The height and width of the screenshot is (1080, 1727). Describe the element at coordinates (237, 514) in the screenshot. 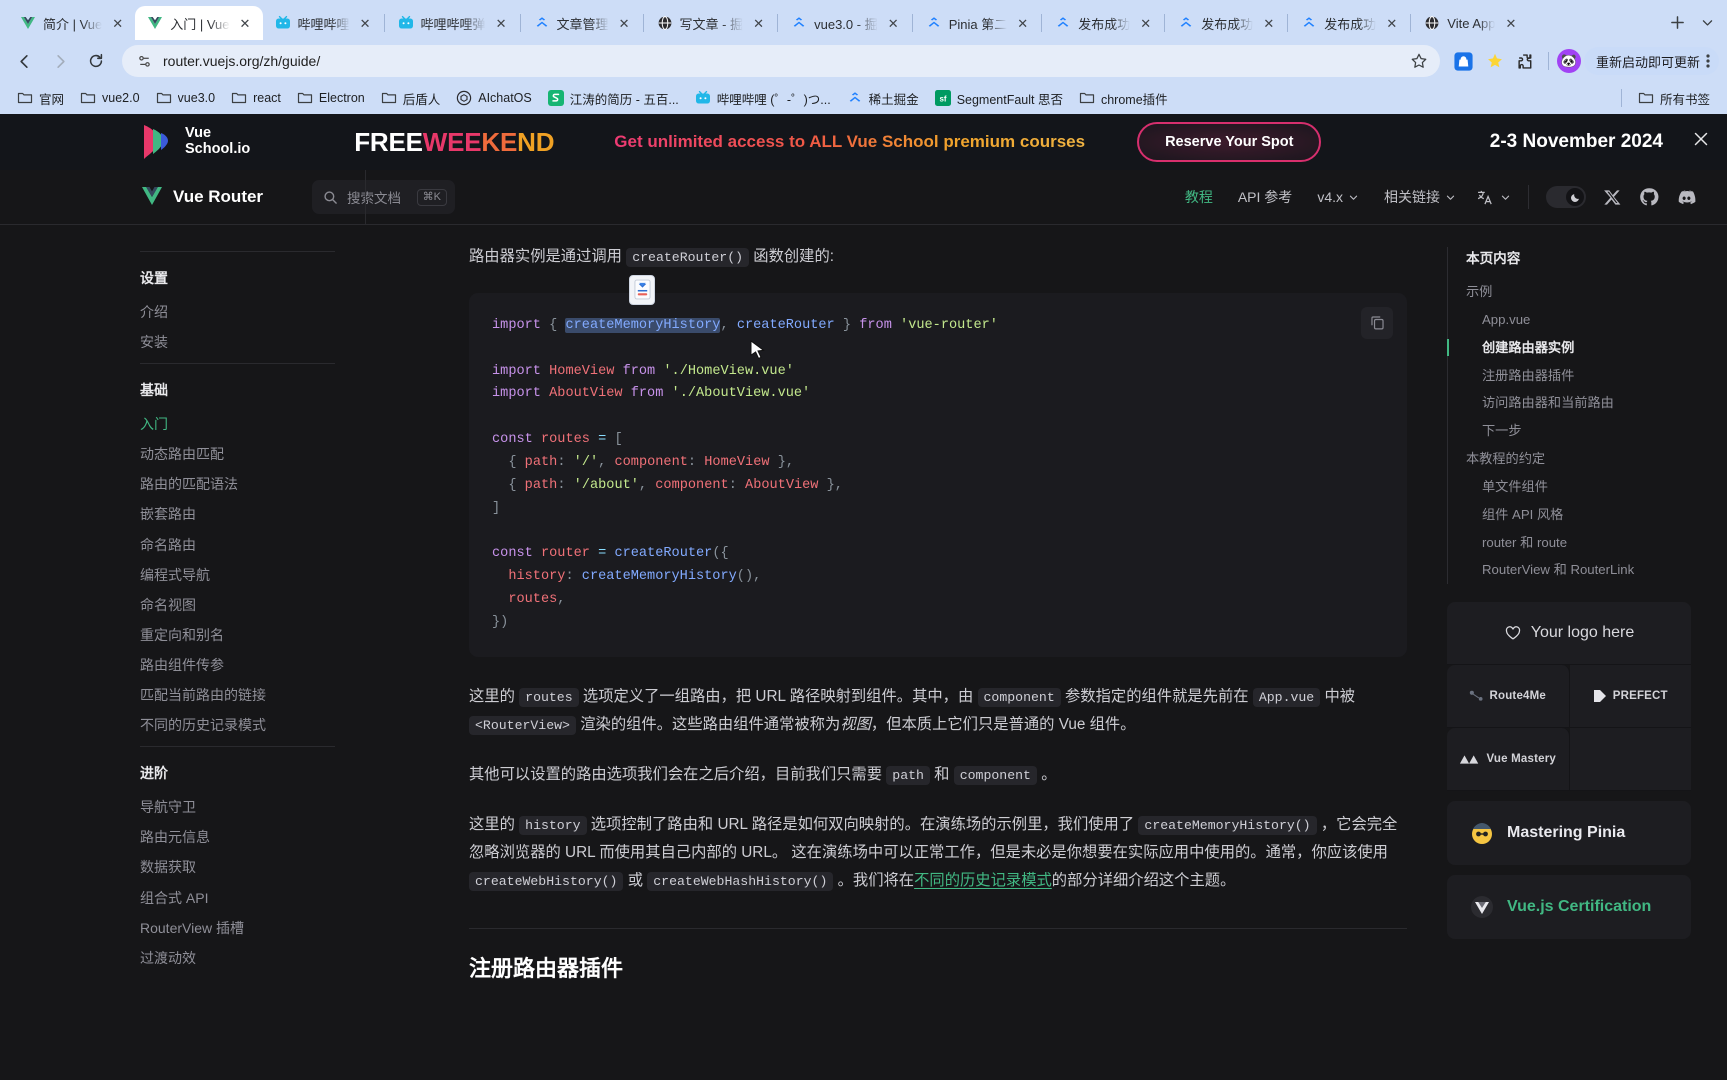

I see `sidebar-item-嵌套路由: 嵌套路由` at that location.